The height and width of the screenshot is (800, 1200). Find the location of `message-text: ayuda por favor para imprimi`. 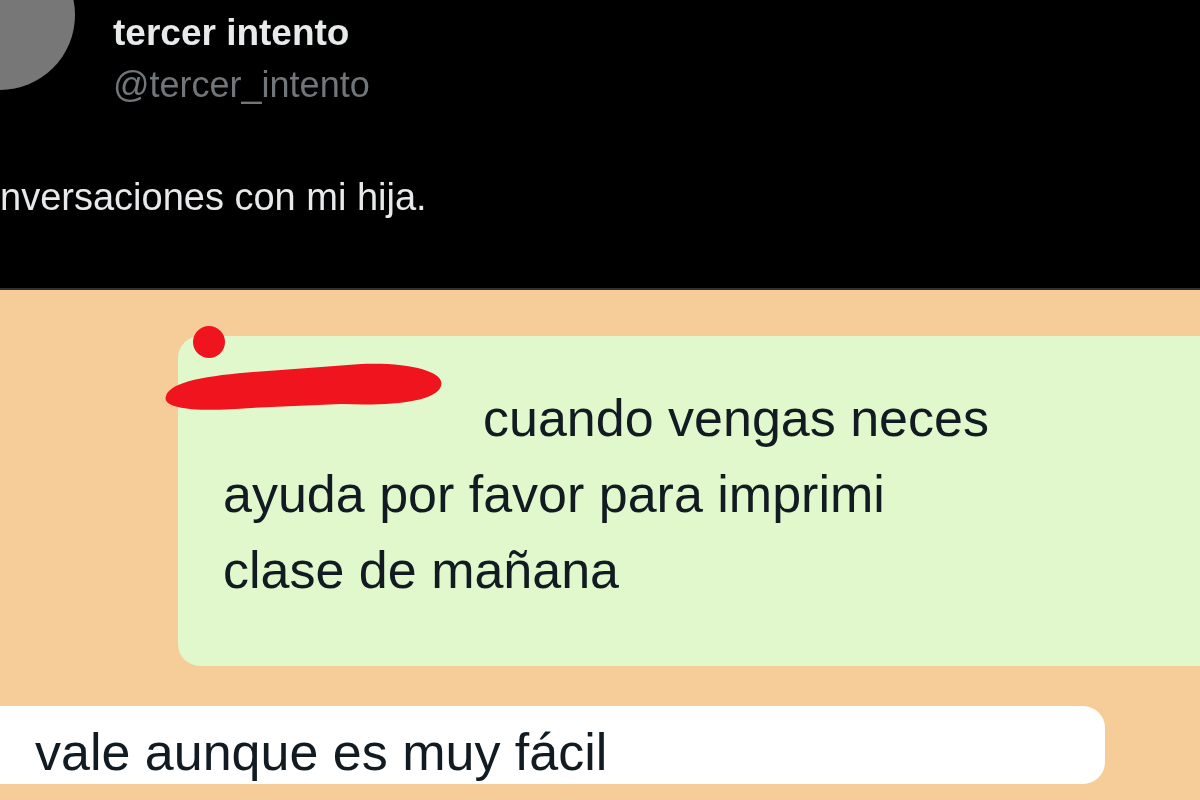

message-text: ayuda por favor para imprimi is located at coordinates (554, 494).